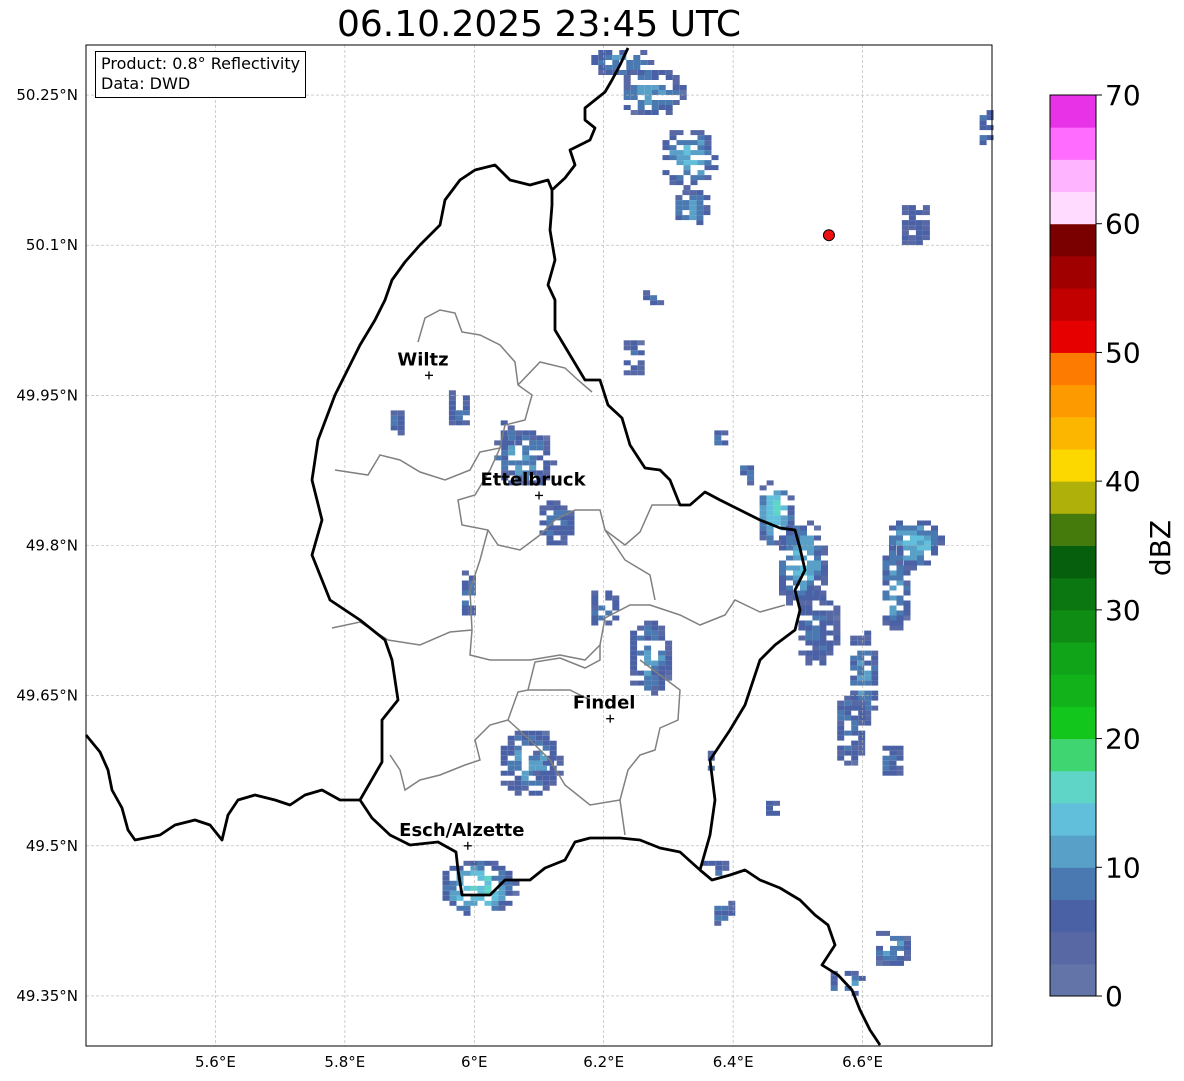 The image size is (1184, 1081). What do you see at coordinates (52, 245) in the screenshot?
I see `lat-tick-label: 50.1°N` at bounding box center [52, 245].